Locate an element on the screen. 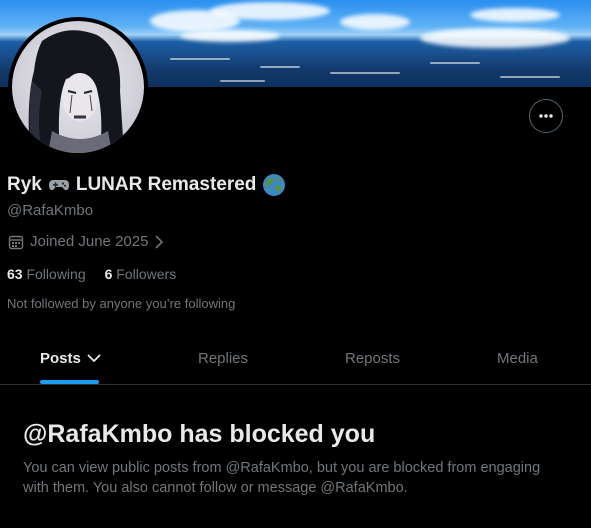 The height and width of the screenshot is (528, 591). chevron-down-icon is located at coordinates (94, 358).